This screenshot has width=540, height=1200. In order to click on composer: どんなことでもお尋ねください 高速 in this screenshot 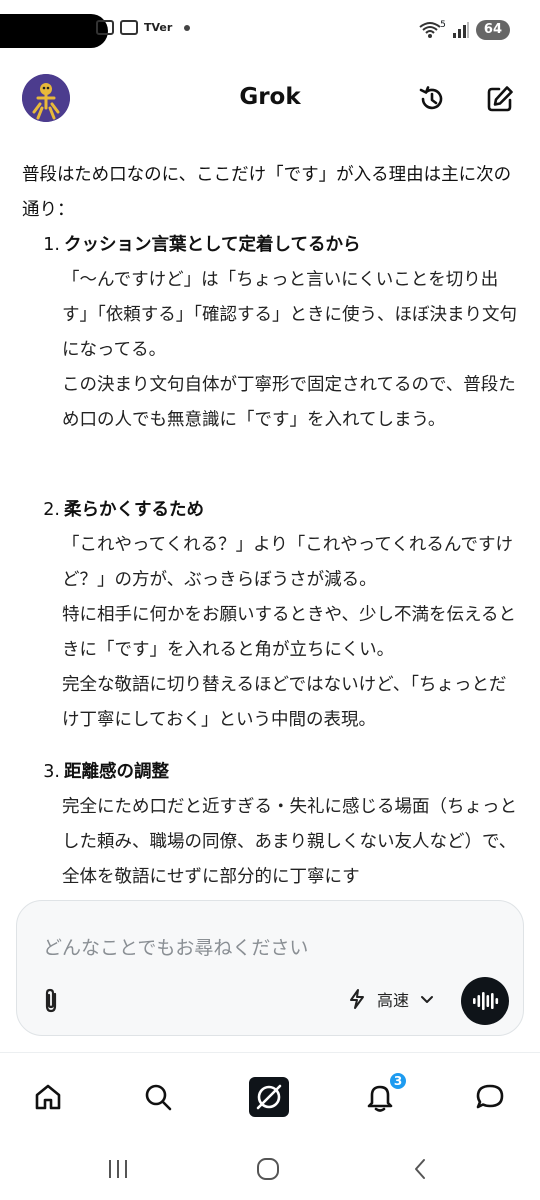, I will do `click(270, 968)`.